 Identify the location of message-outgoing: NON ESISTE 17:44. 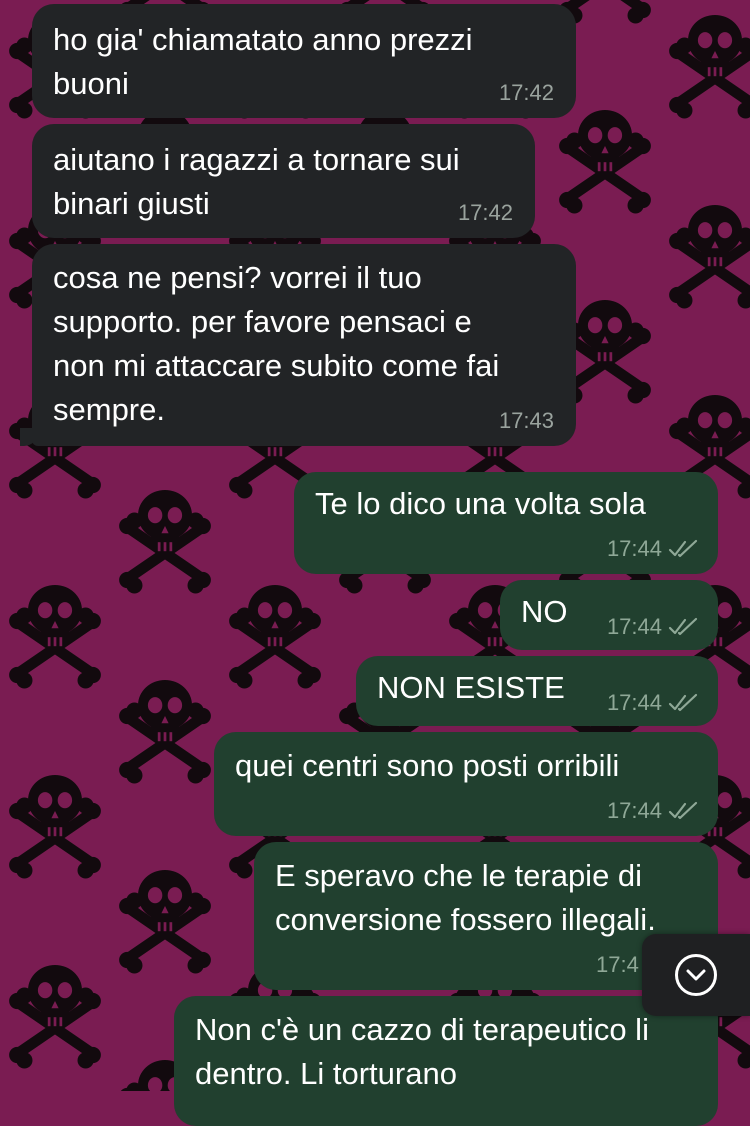
(537, 691).